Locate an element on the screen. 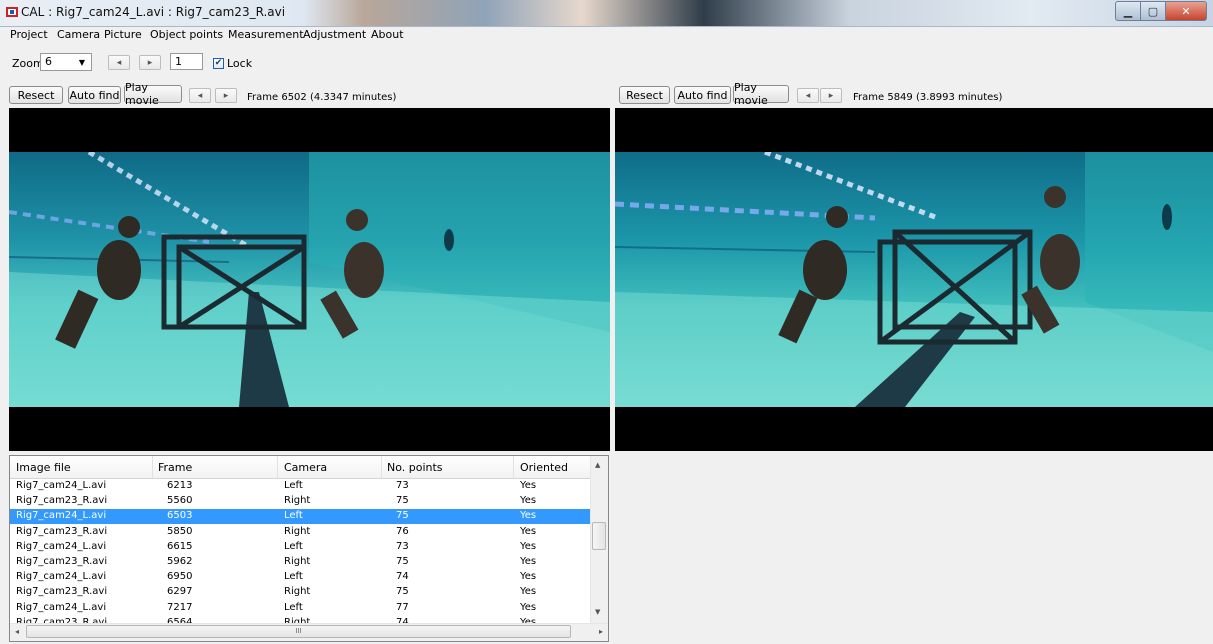 The width and height of the screenshot is (1213, 644). left-prev-frame-button: ◂ is located at coordinates (200, 95).